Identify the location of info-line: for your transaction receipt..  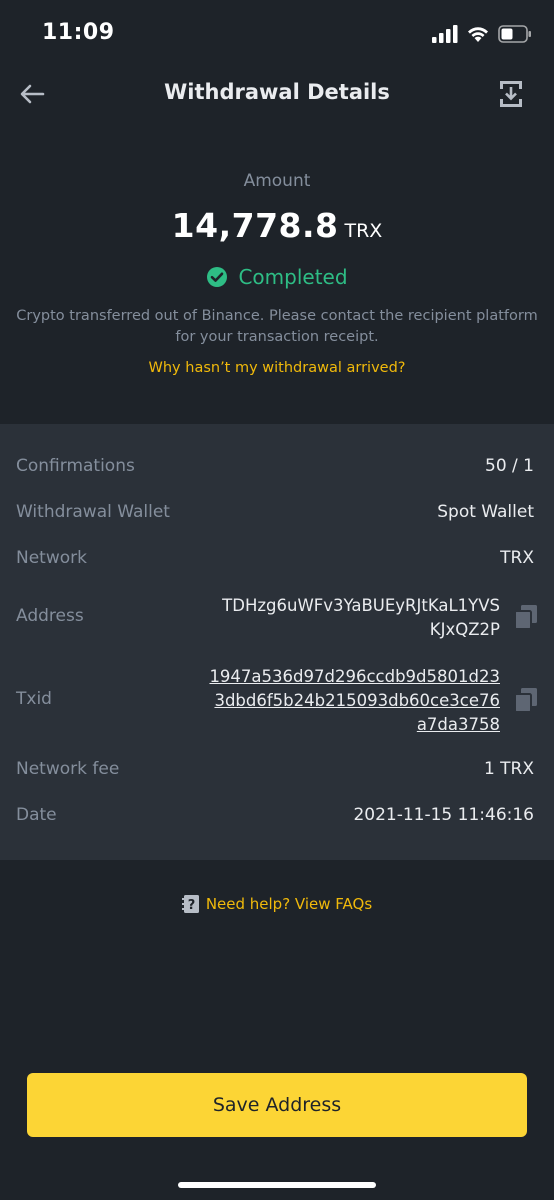
(277, 337).